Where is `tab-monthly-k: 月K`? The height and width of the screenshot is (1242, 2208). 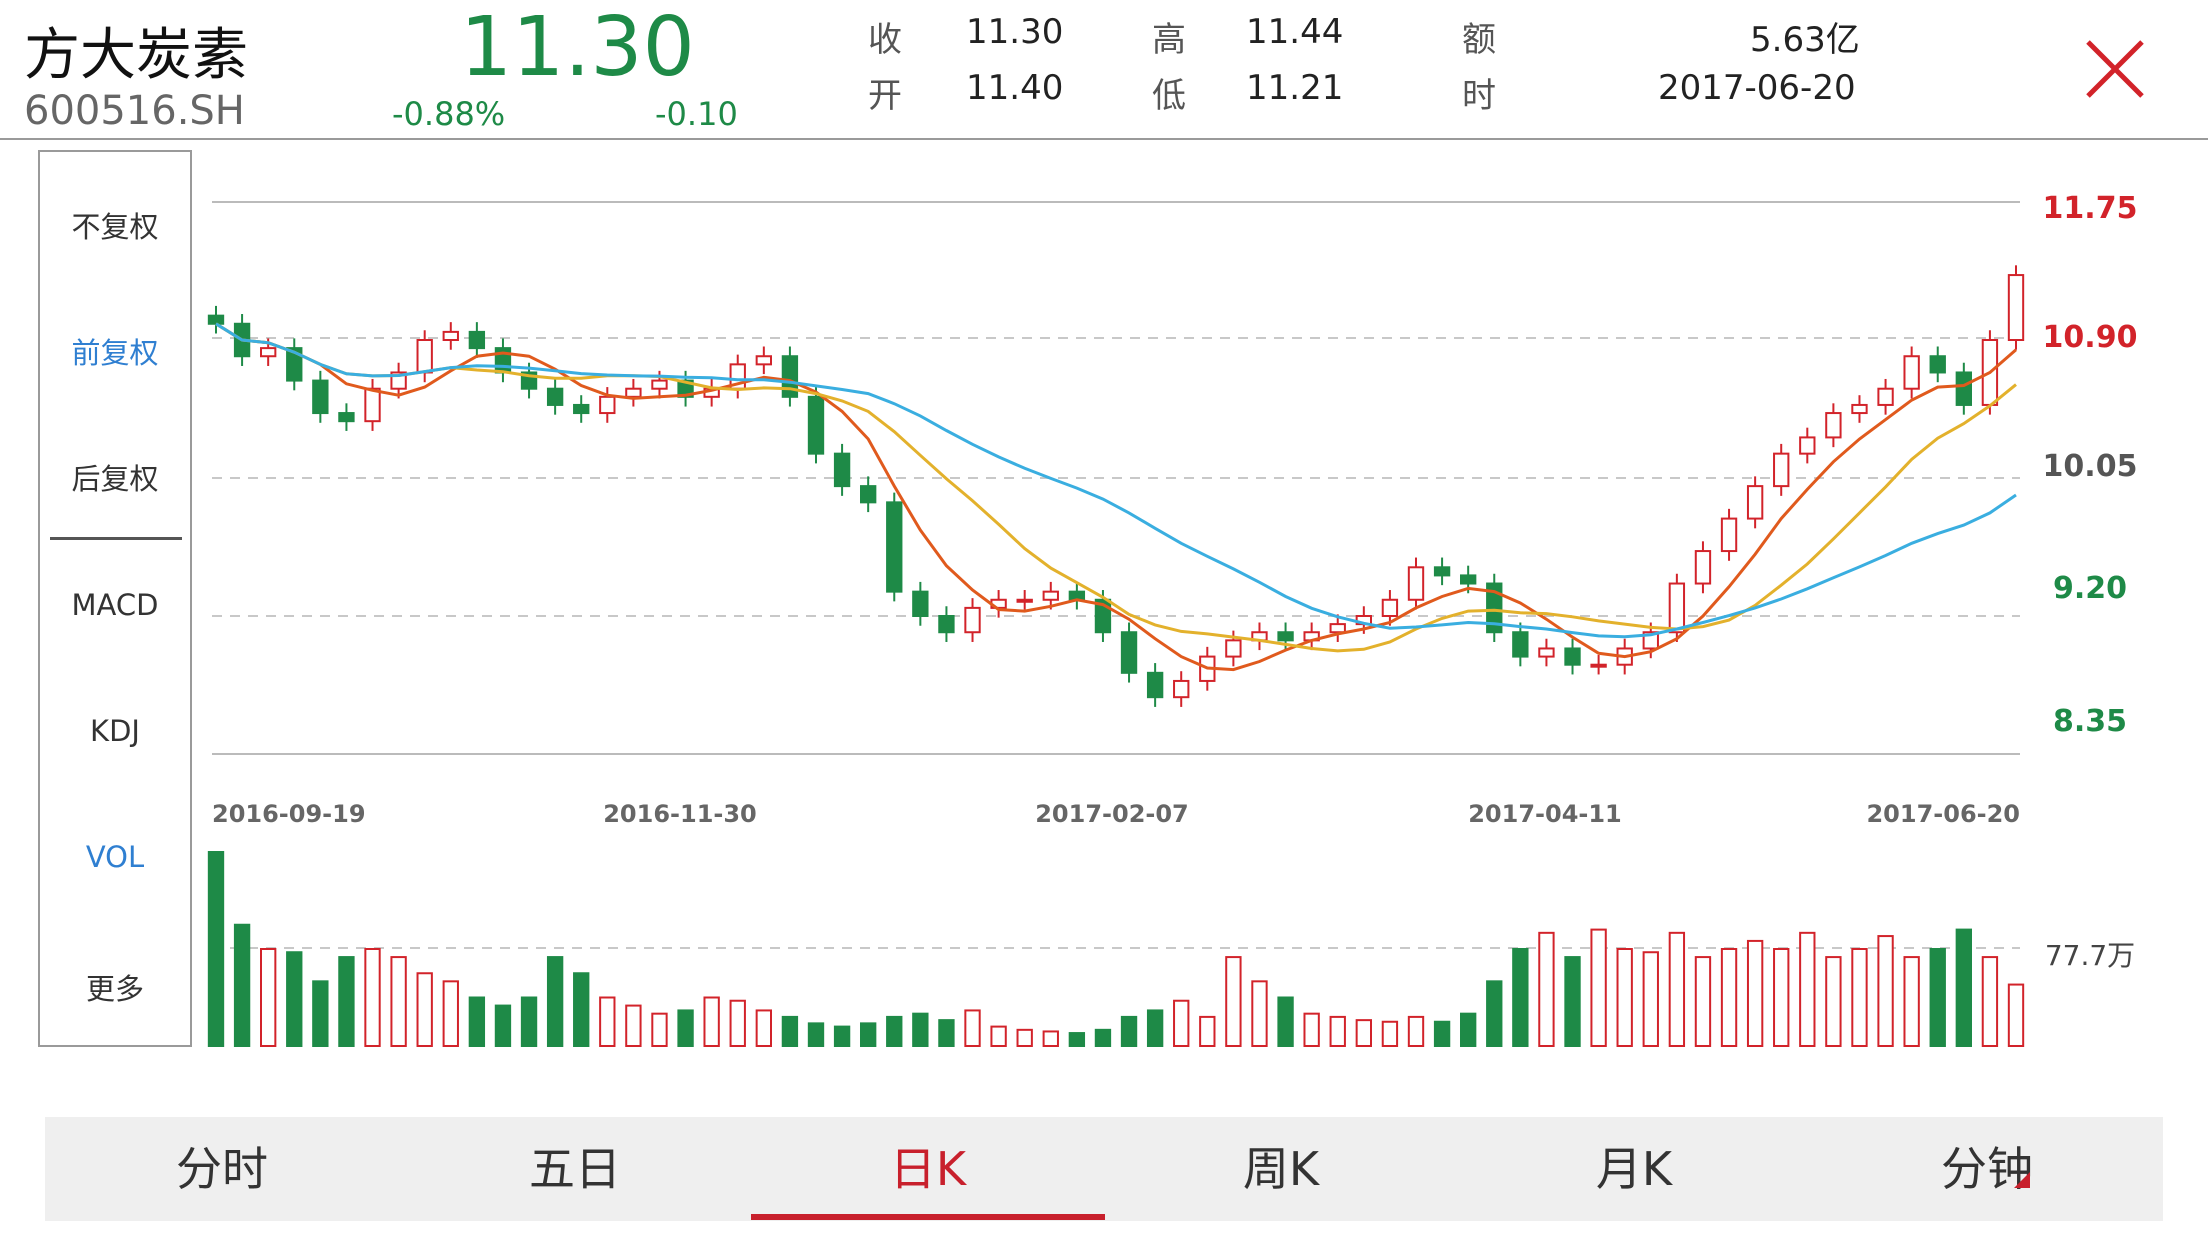 tab-monthly-k: 月K is located at coordinates (1634, 1169).